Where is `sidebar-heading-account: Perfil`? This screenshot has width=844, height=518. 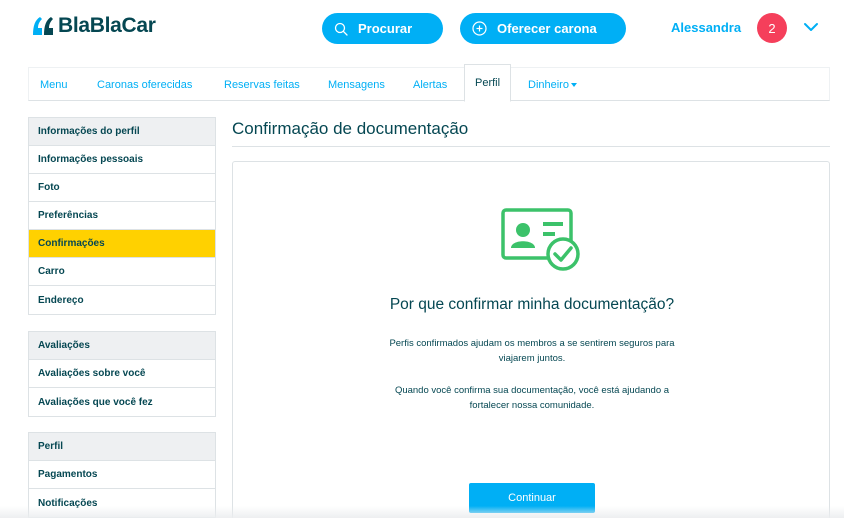
sidebar-heading-account: Perfil is located at coordinates (122, 447).